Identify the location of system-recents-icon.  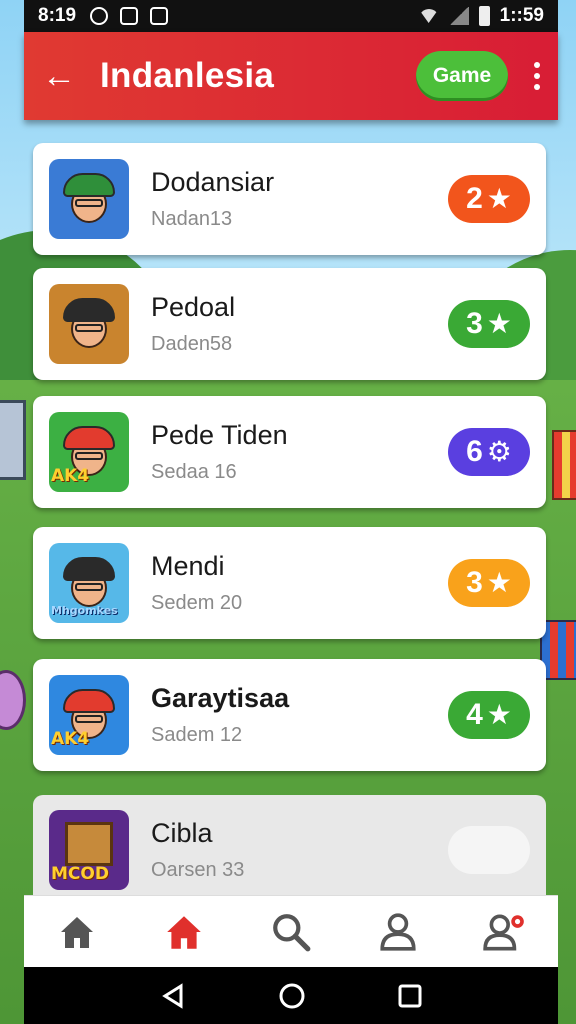
(410, 996).